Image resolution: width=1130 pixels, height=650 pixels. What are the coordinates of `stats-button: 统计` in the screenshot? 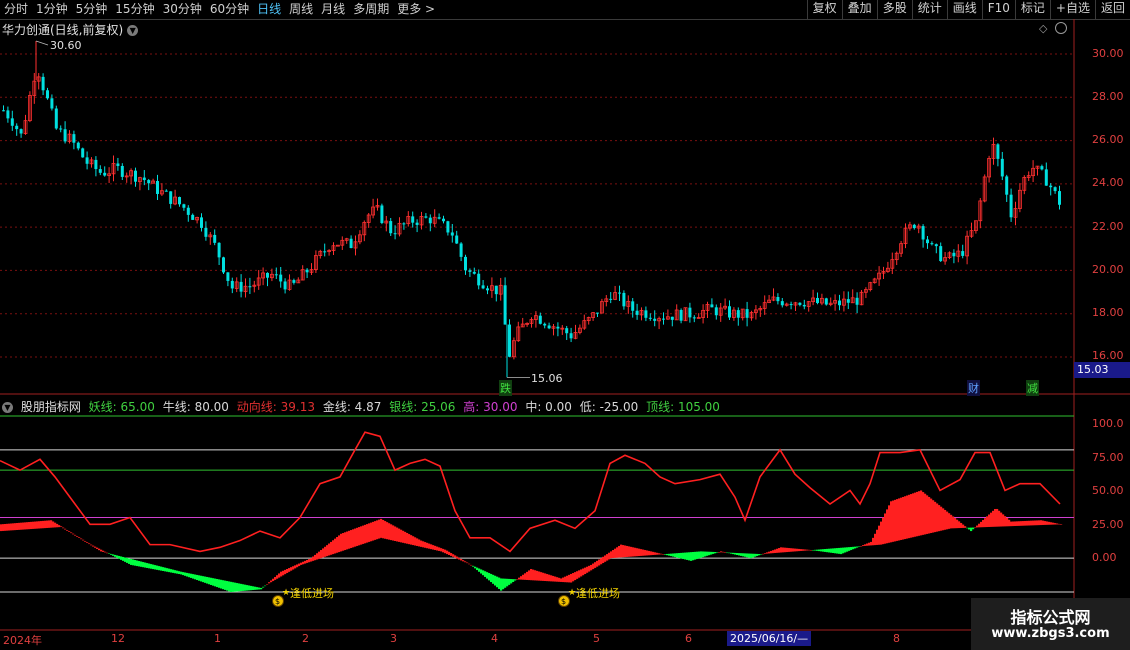 It's located at (929, 9).